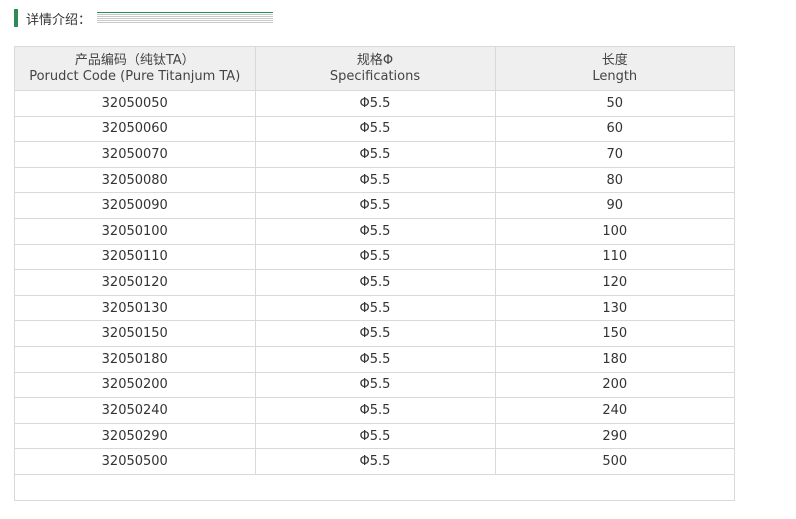  I want to click on table-row: 32050100 Φ5.5 100, so click(374, 231).